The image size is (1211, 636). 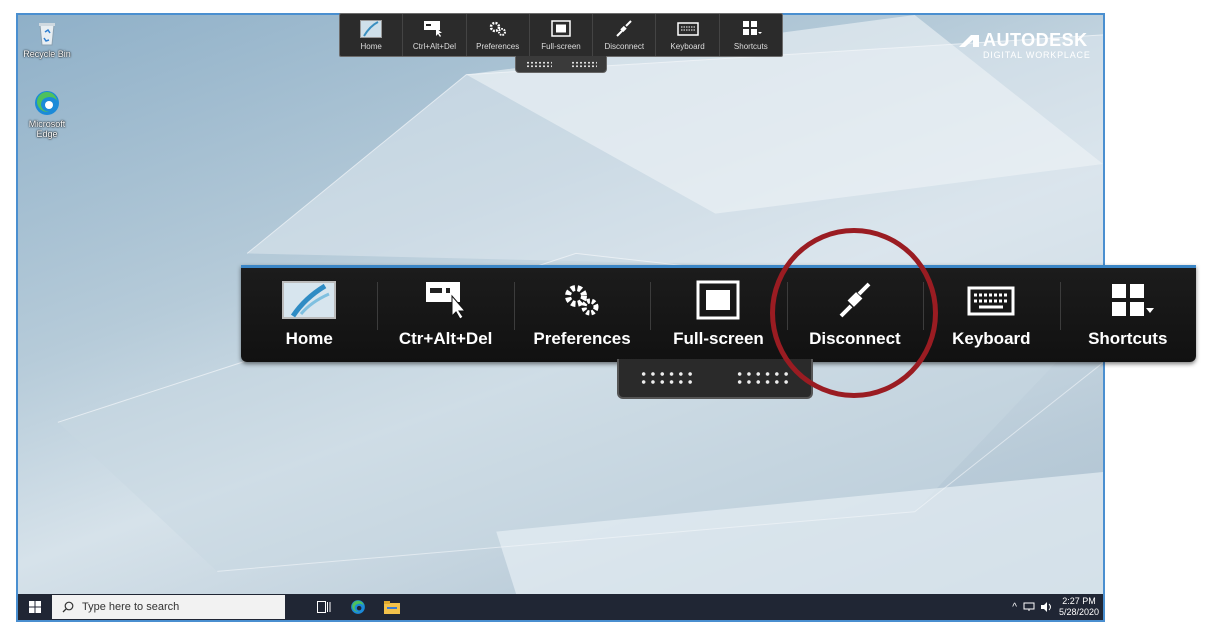 What do you see at coordinates (1079, 601) in the screenshot?
I see `clock-time: 2:27 PM` at bounding box center [1079, 601].